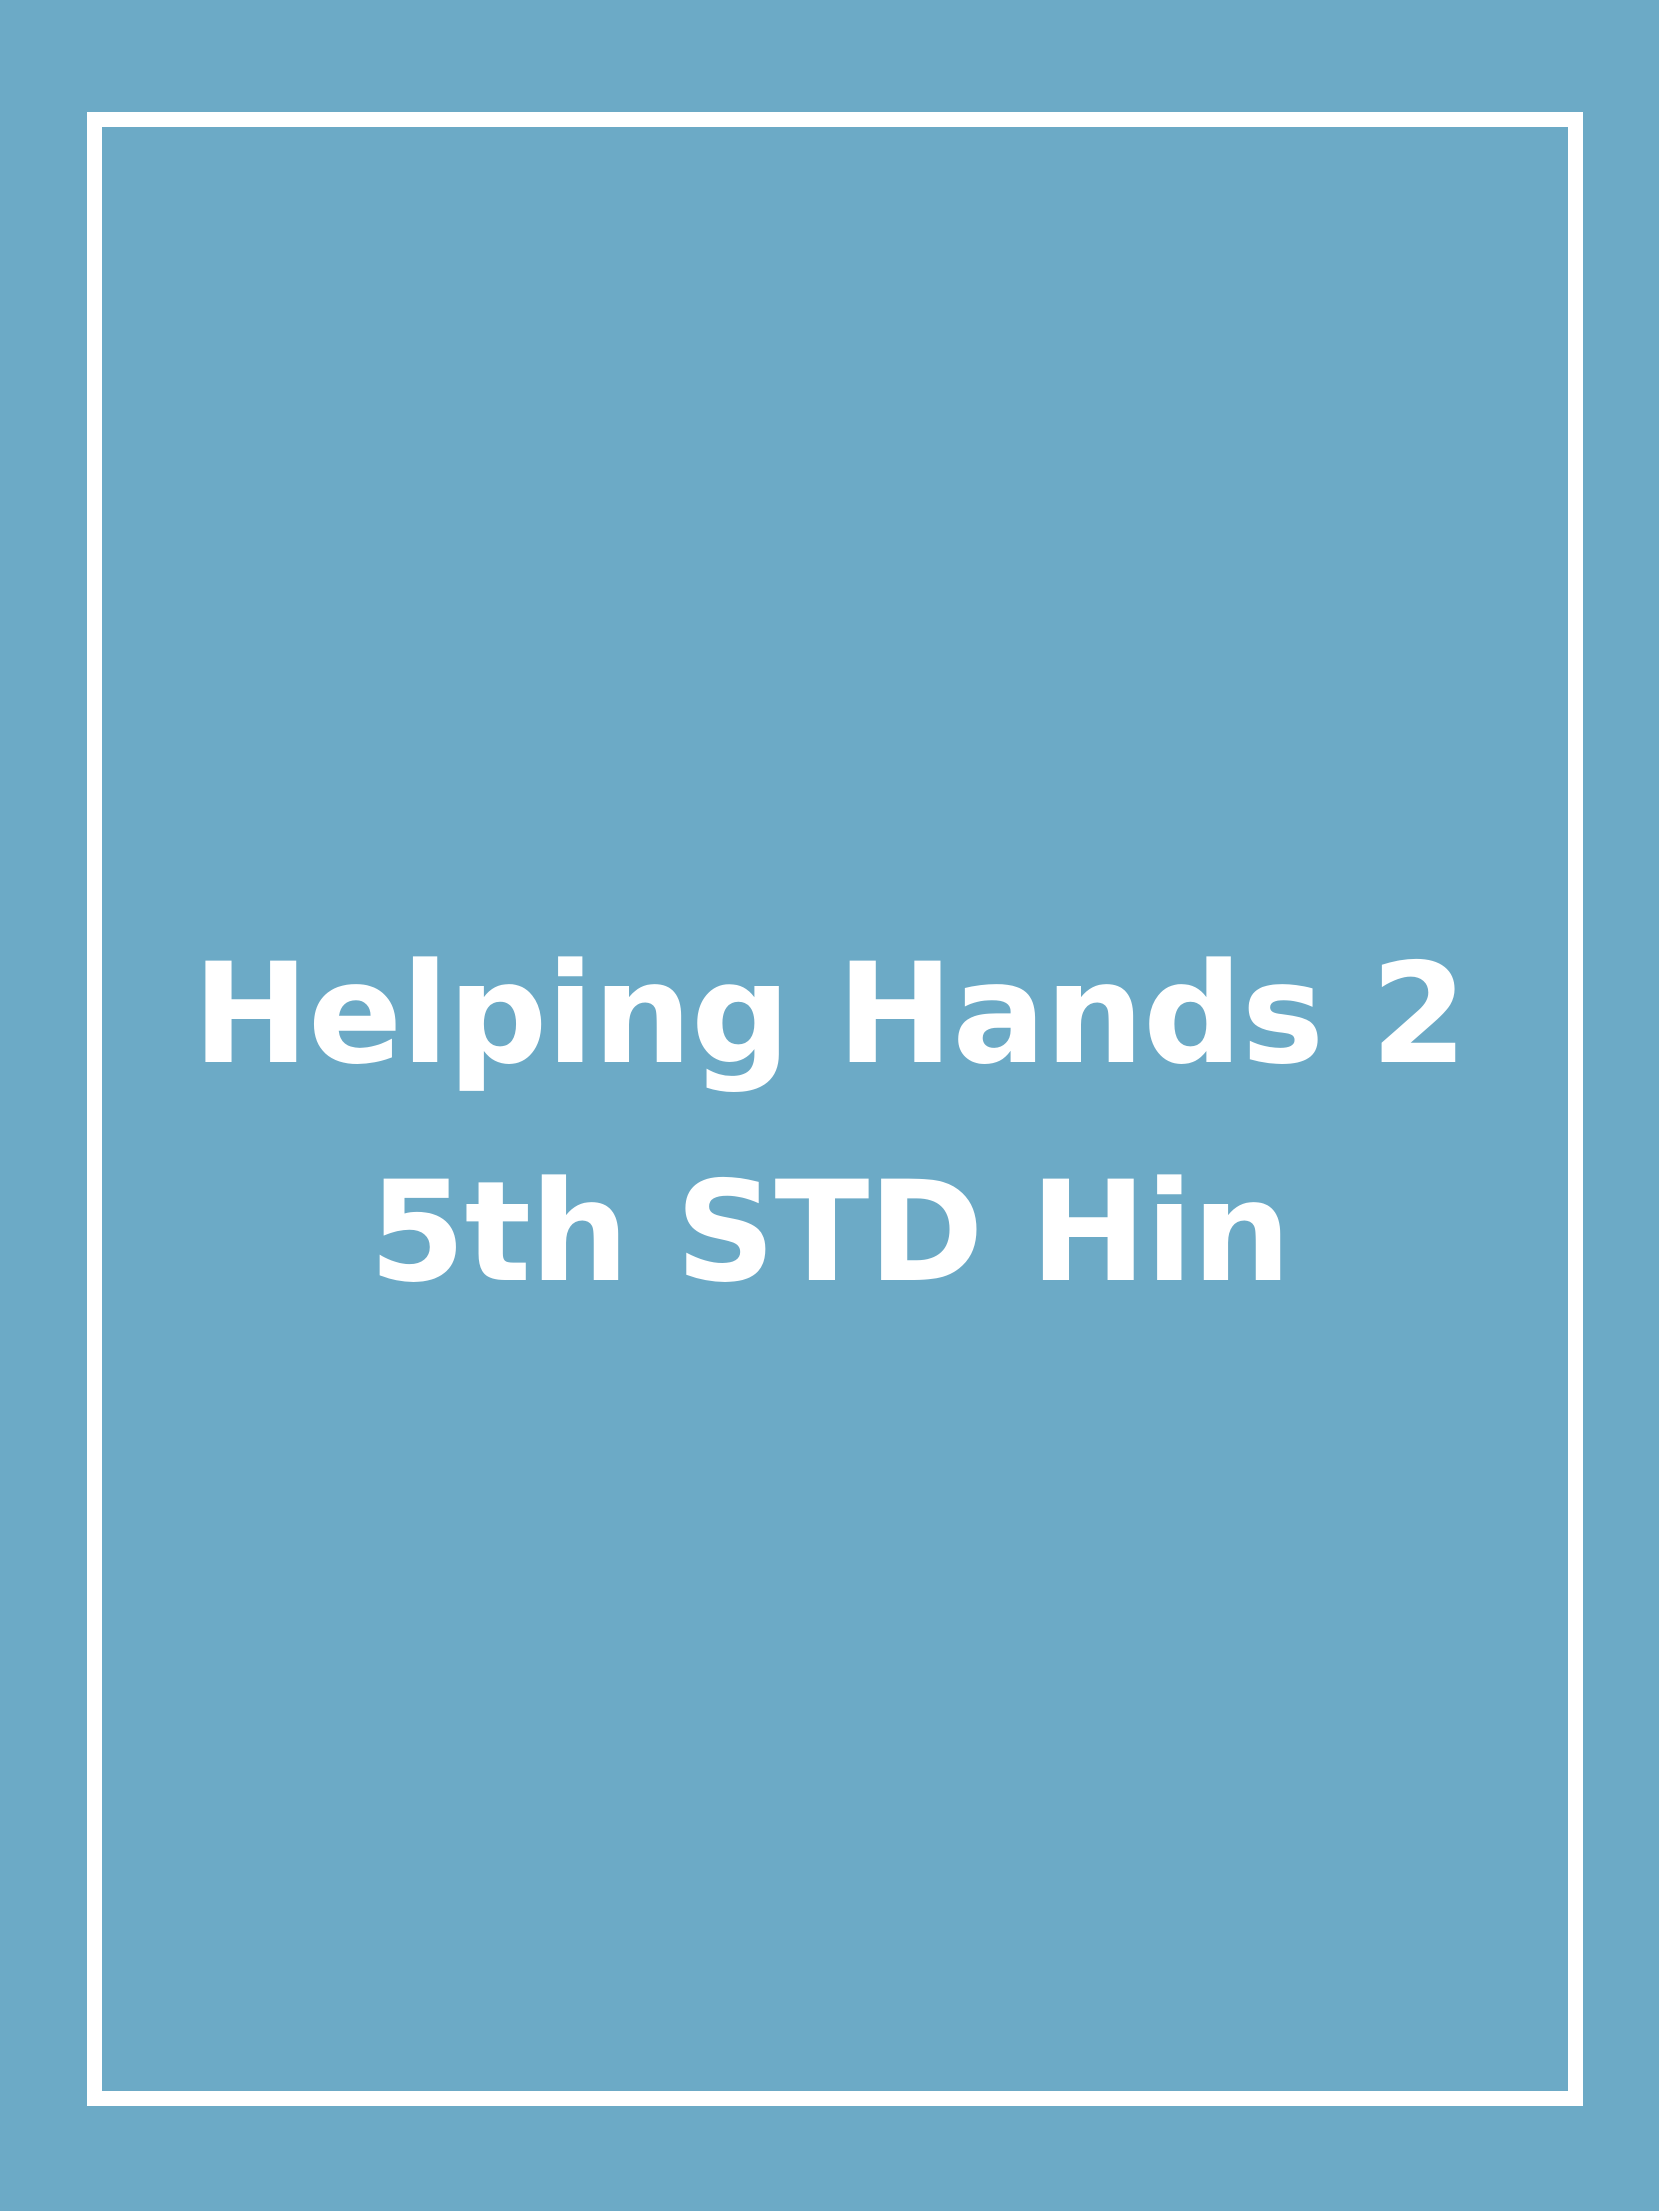  What do you see at coordinates (829, 1232) in the screenshot?
I see `title-line-2: 5th STD Hin` at bounding box center [829, 1232].